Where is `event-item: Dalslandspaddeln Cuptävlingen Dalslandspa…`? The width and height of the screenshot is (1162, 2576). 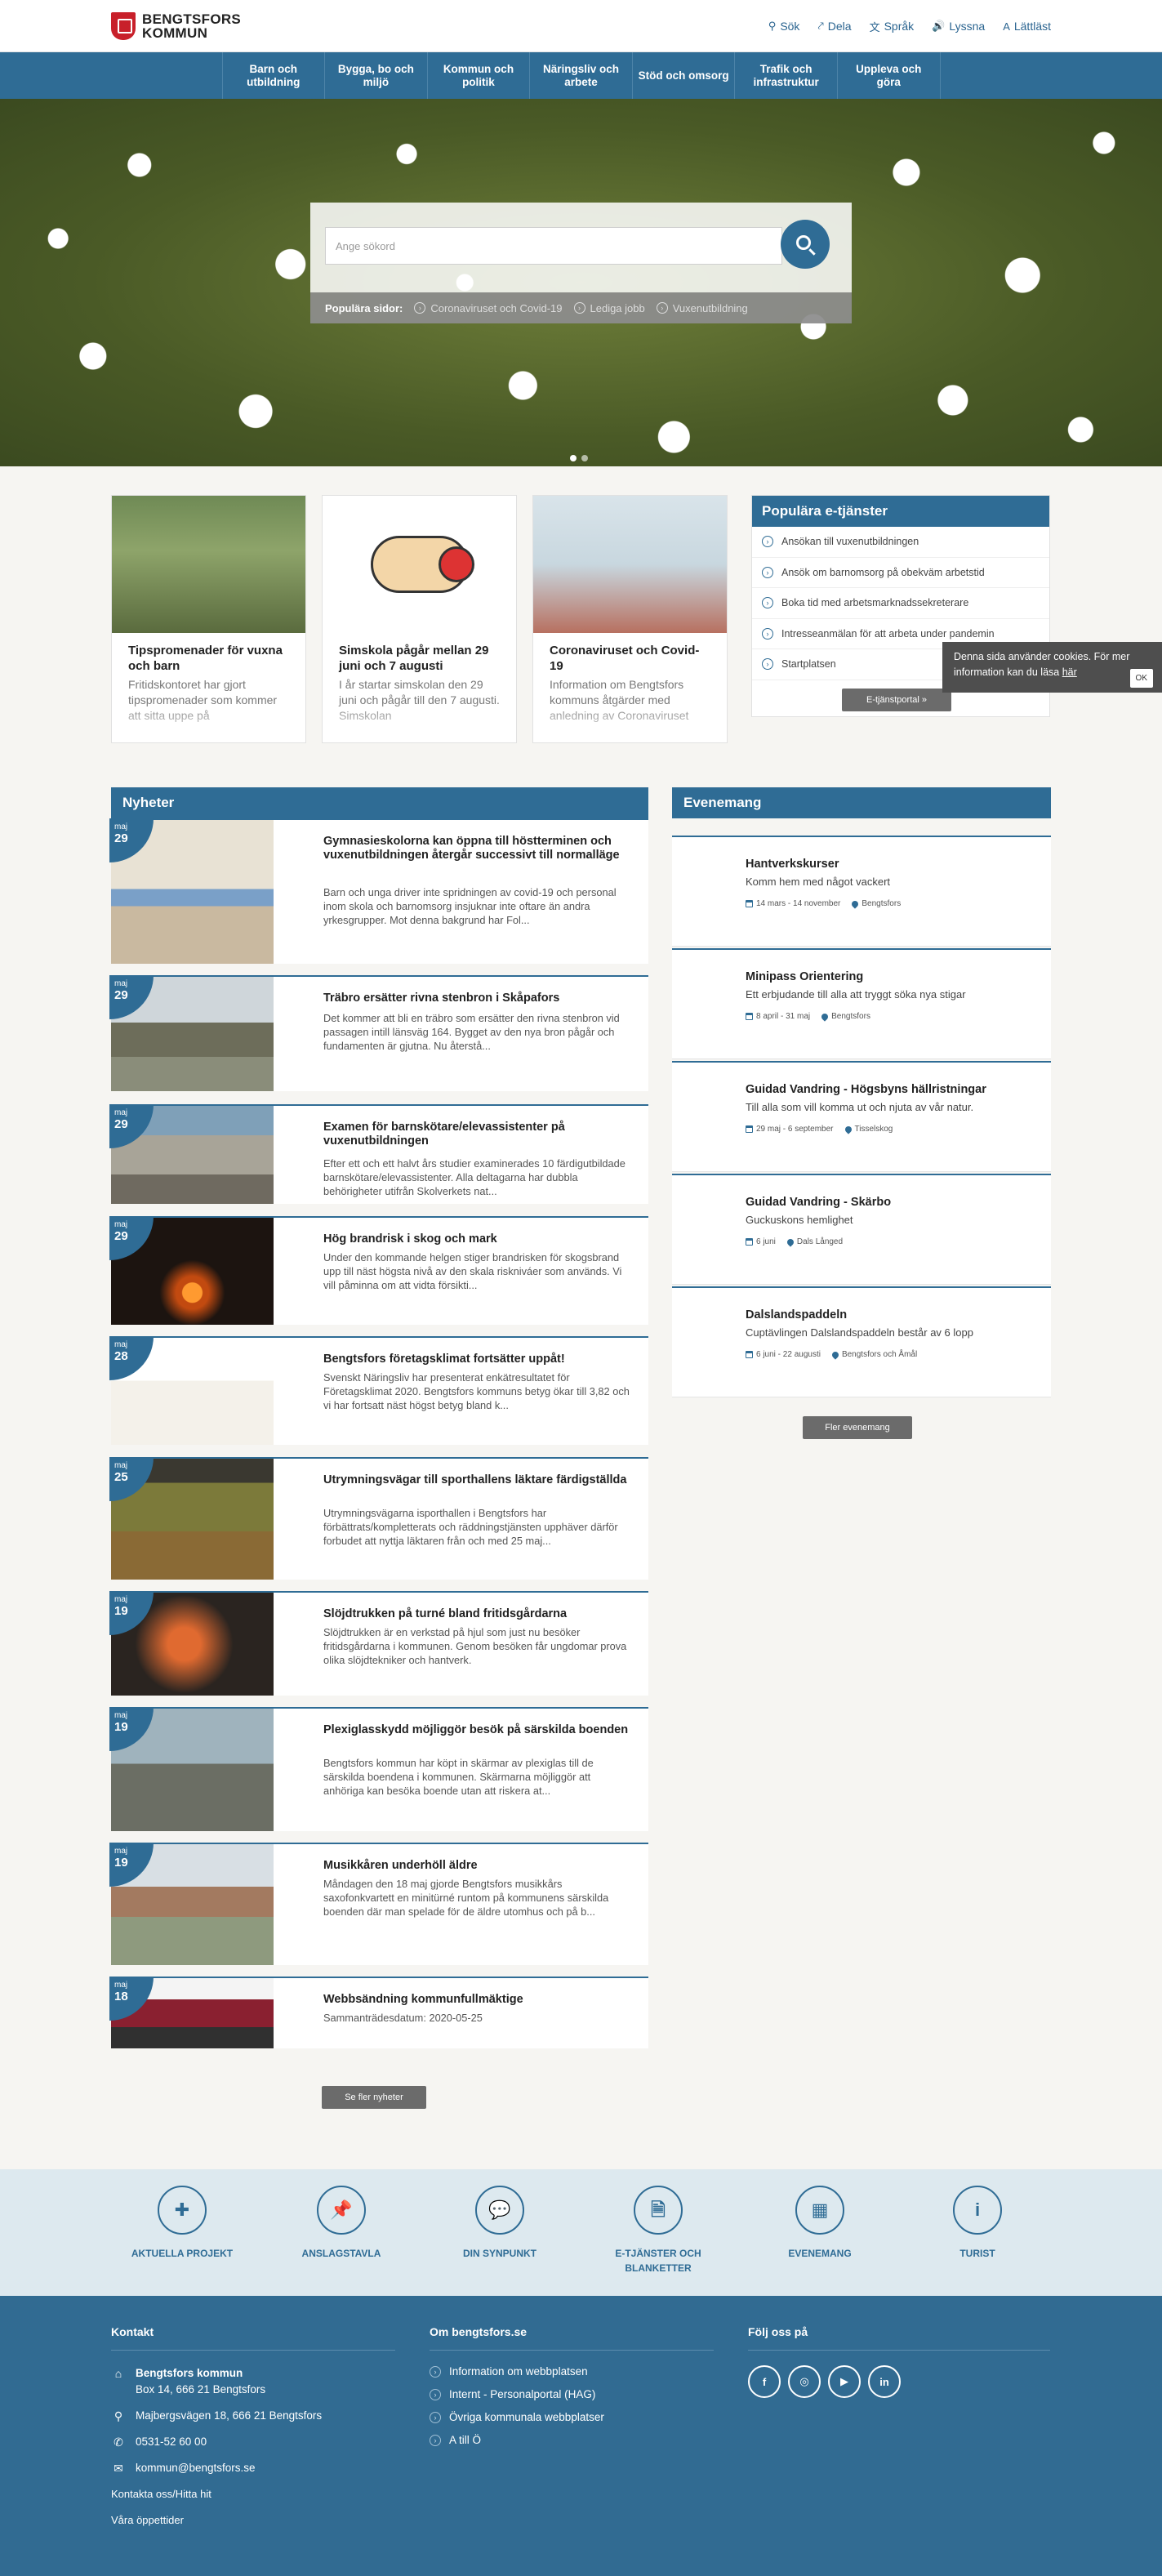
event-item: Dalslandspaddeln Cuptävlingen Dalslandspa… is located at coordinates (862, 1341).